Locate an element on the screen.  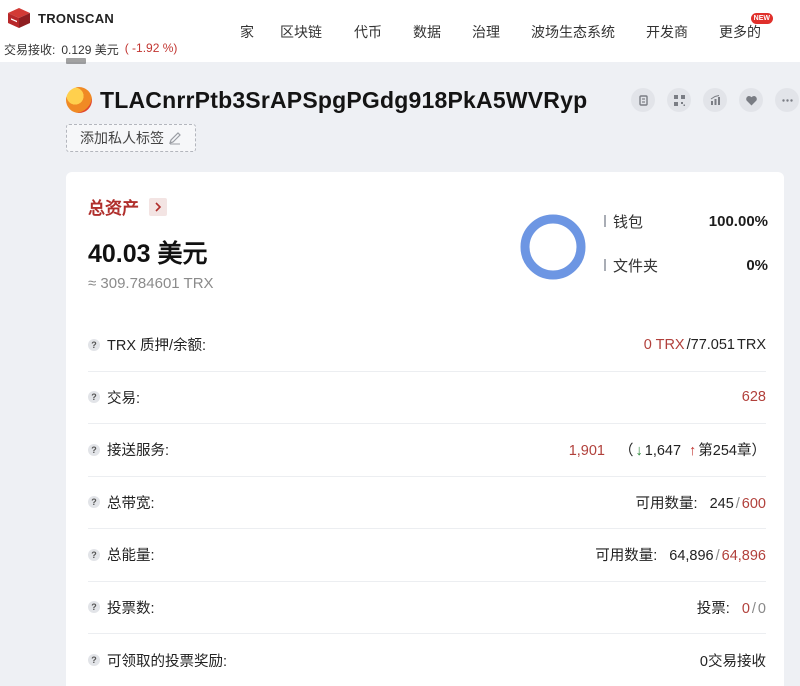
nav-home: 家 is located at coordinates (247, 32).